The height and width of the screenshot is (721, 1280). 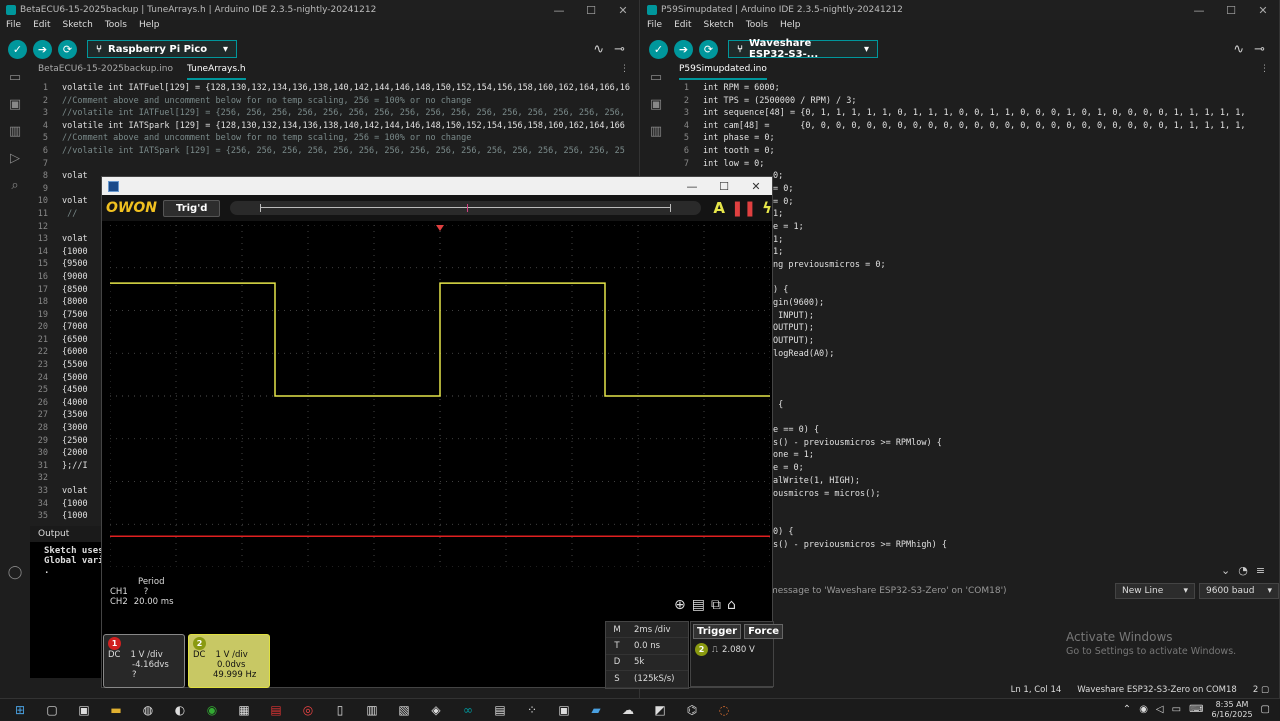 I want to click on app-icon: ◍, so click(x=148, y=710).